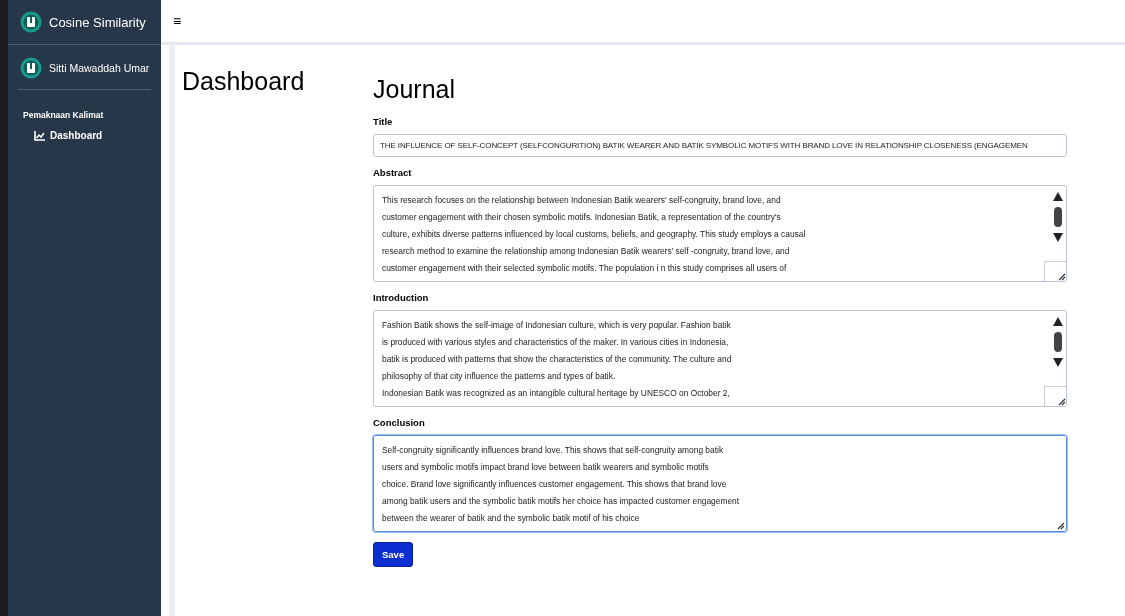 The image size is (1125, 616). What do you see at coordinates (720, 233) in the screenshot?
I see `text-area: This research focuses on the relationship between Indonesian Batik wearers' self-congruity, brand love, and customer engagement with their chosen symbolic motifs. Indonesian Batik, a representation of the country's culture, exhibits diverse patterns influenced by local customs, beliefs, and geography. This study employs a causal research method to examine the relationship among Indonesian Batik wearers' self -congruity, brand love, and customer engagement with their selected symbolic motifs. The population i n this study comprises all users of` at bounding box center [720, 233].